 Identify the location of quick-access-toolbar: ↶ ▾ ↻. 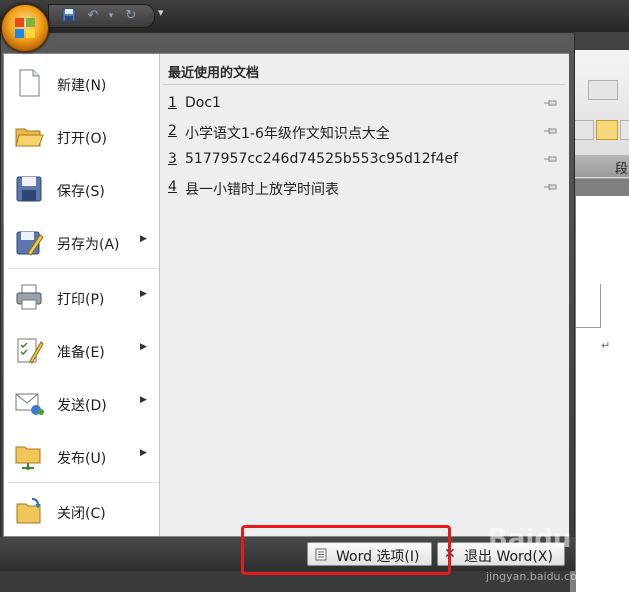
(101, 16).